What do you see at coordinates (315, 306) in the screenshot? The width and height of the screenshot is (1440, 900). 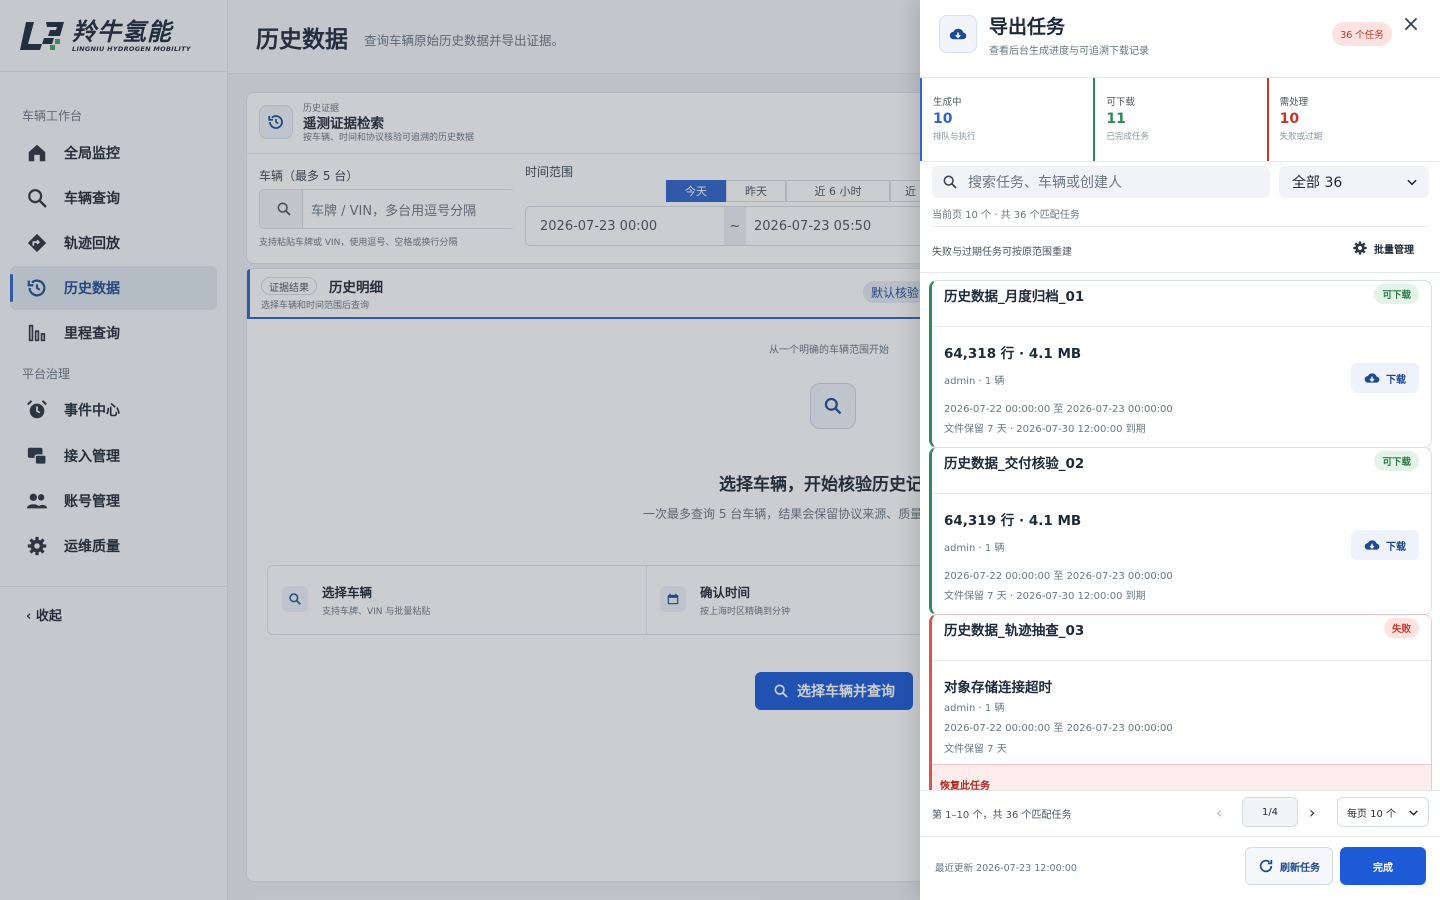 I see `result-desc: 选择车辆和时间范围后查询` at bounding box center [315, 306].